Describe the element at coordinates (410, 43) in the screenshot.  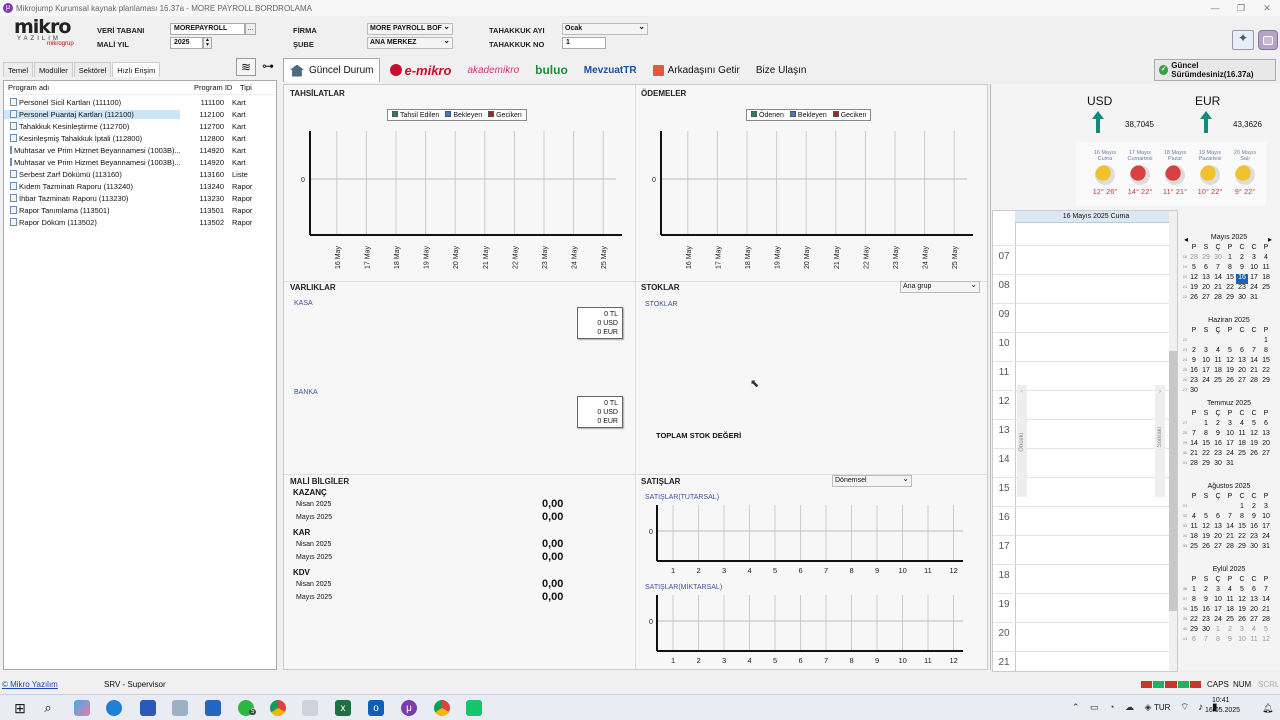
I see `sube-select: ANA MERKEZ` at that location.